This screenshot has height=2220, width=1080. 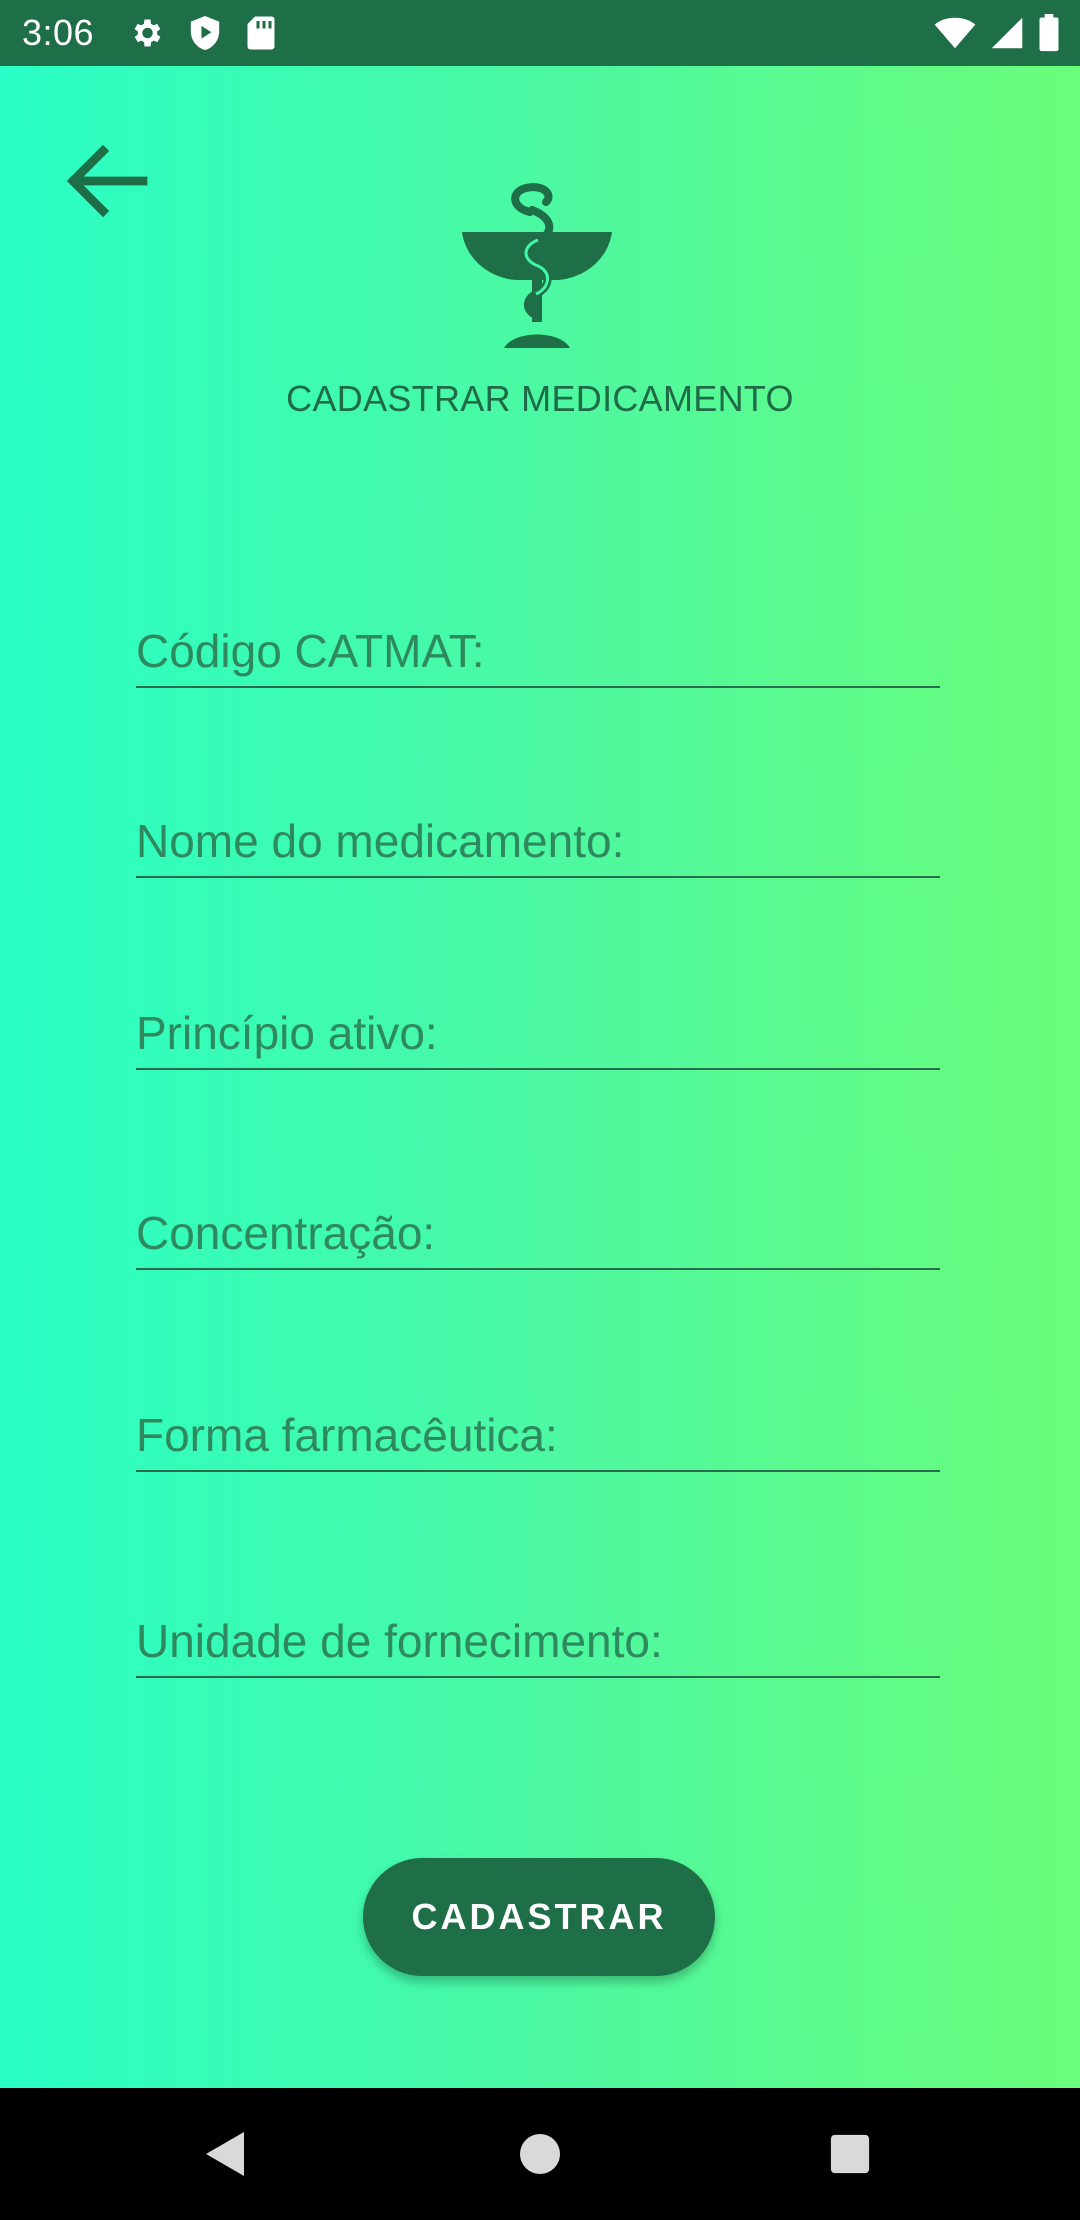 I want to click on principio-ativo-field, so click(x=538, y=1038).